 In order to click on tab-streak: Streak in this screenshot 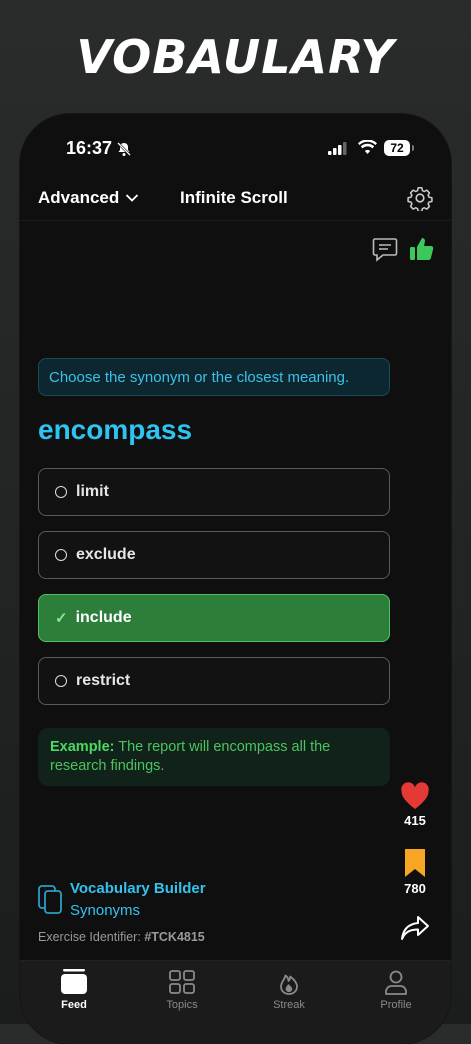, I will do `click(289, 990)`.